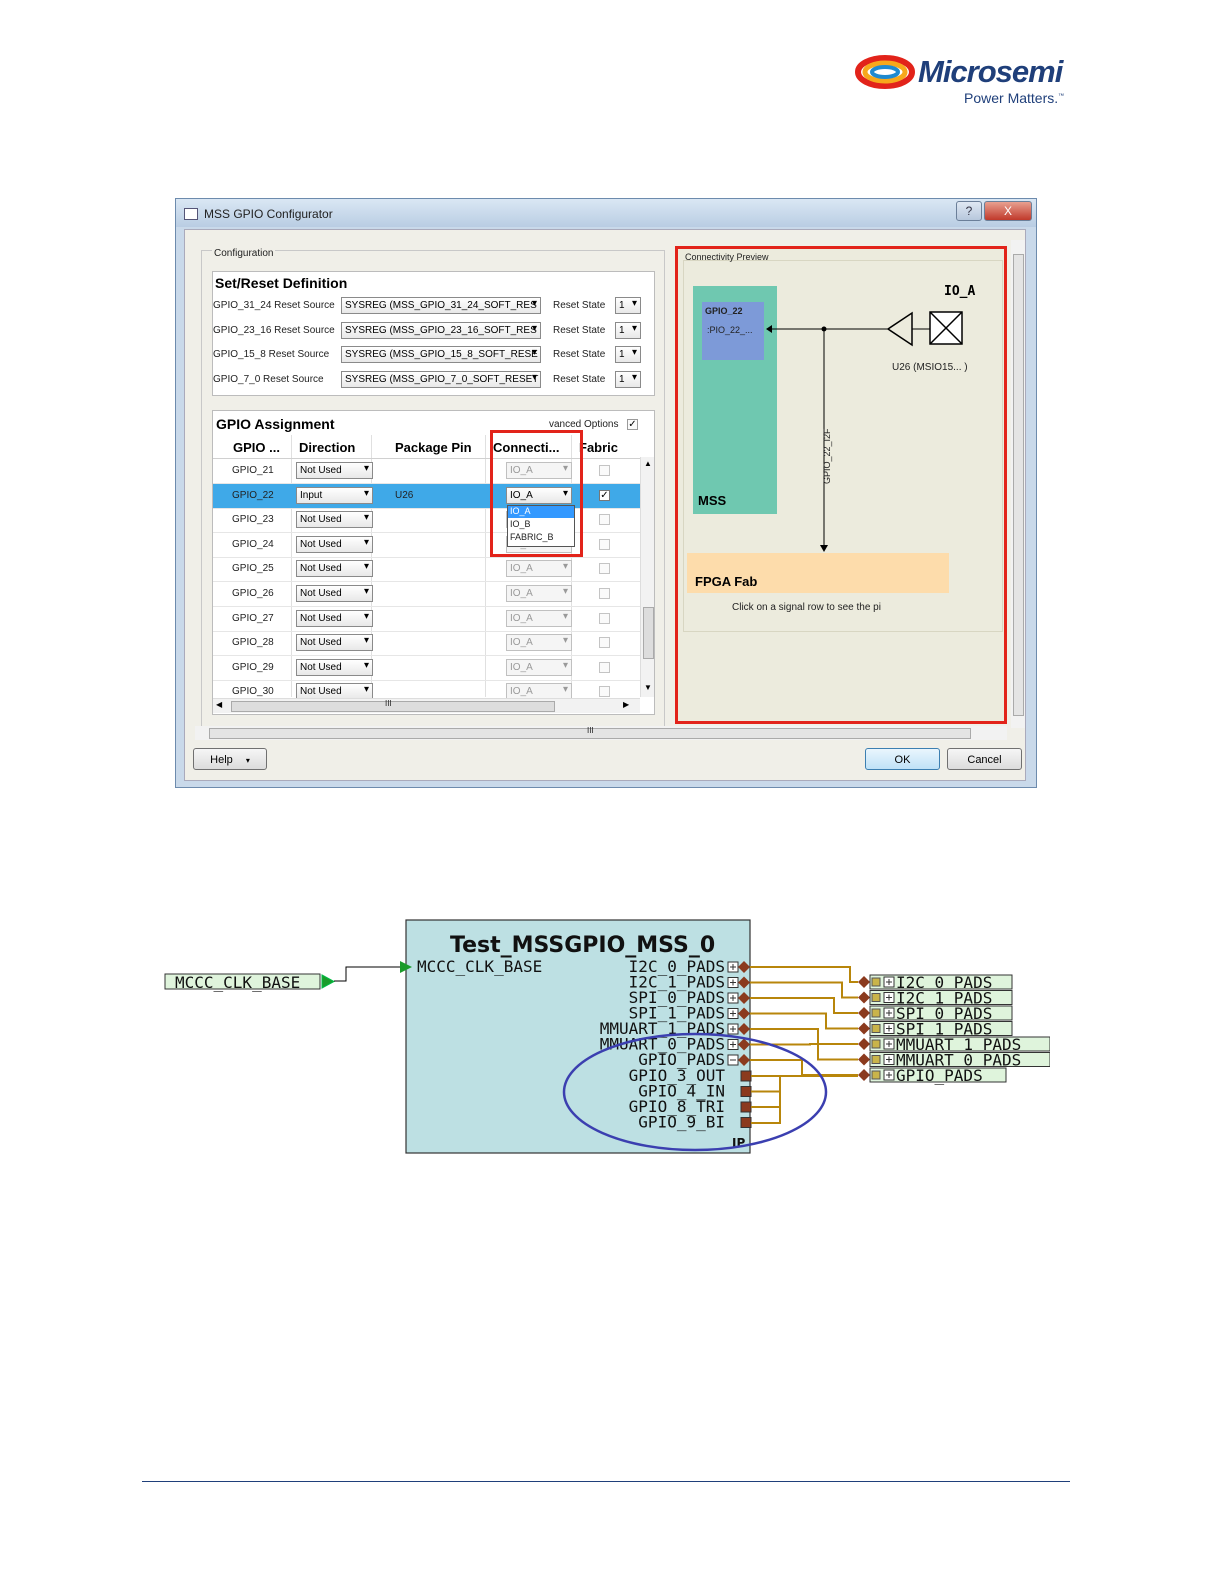 The width and height of the screenshot is (1224, 1584). I want to click on table-horizontal-scrollbar: ◀ III ▶, so click(426, 705).